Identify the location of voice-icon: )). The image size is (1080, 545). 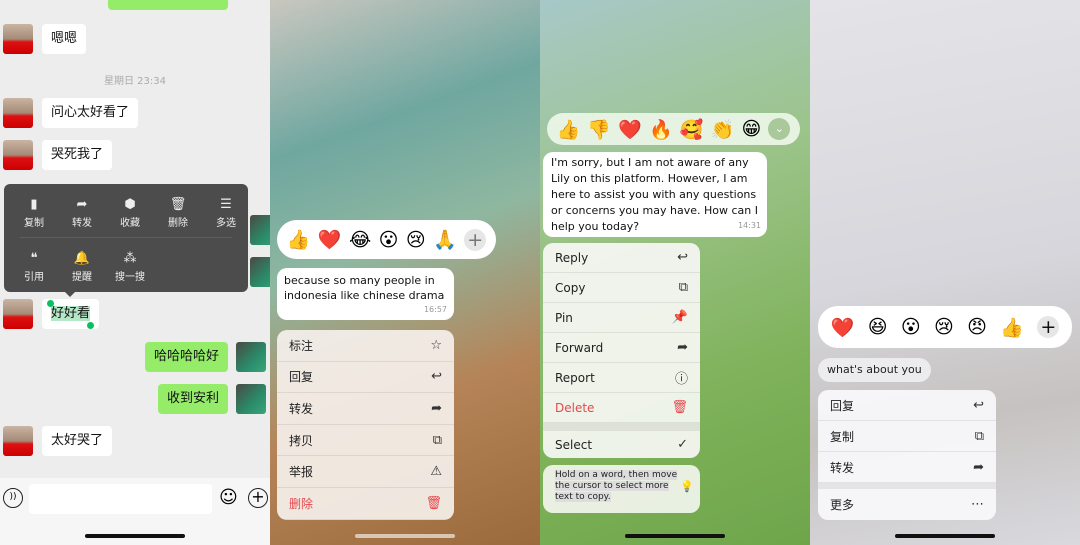
(13, 498).